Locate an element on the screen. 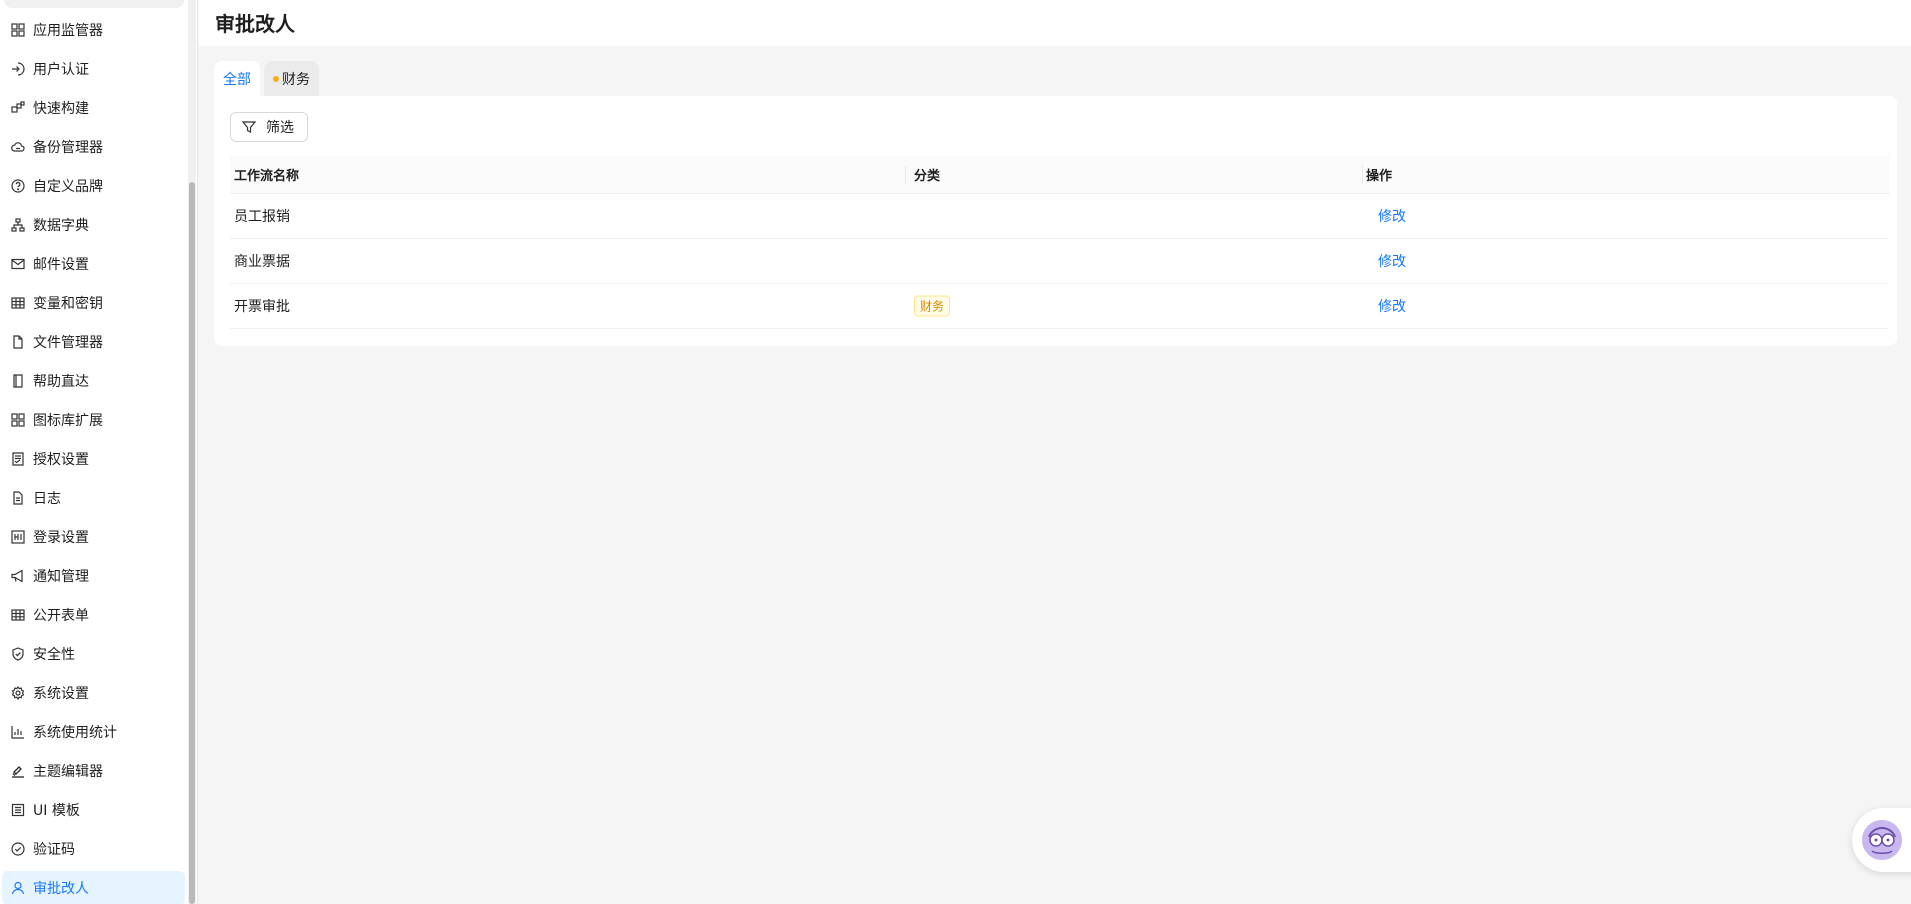  sidebar-item-logs: 日志 is located at coordinates (93, 498).